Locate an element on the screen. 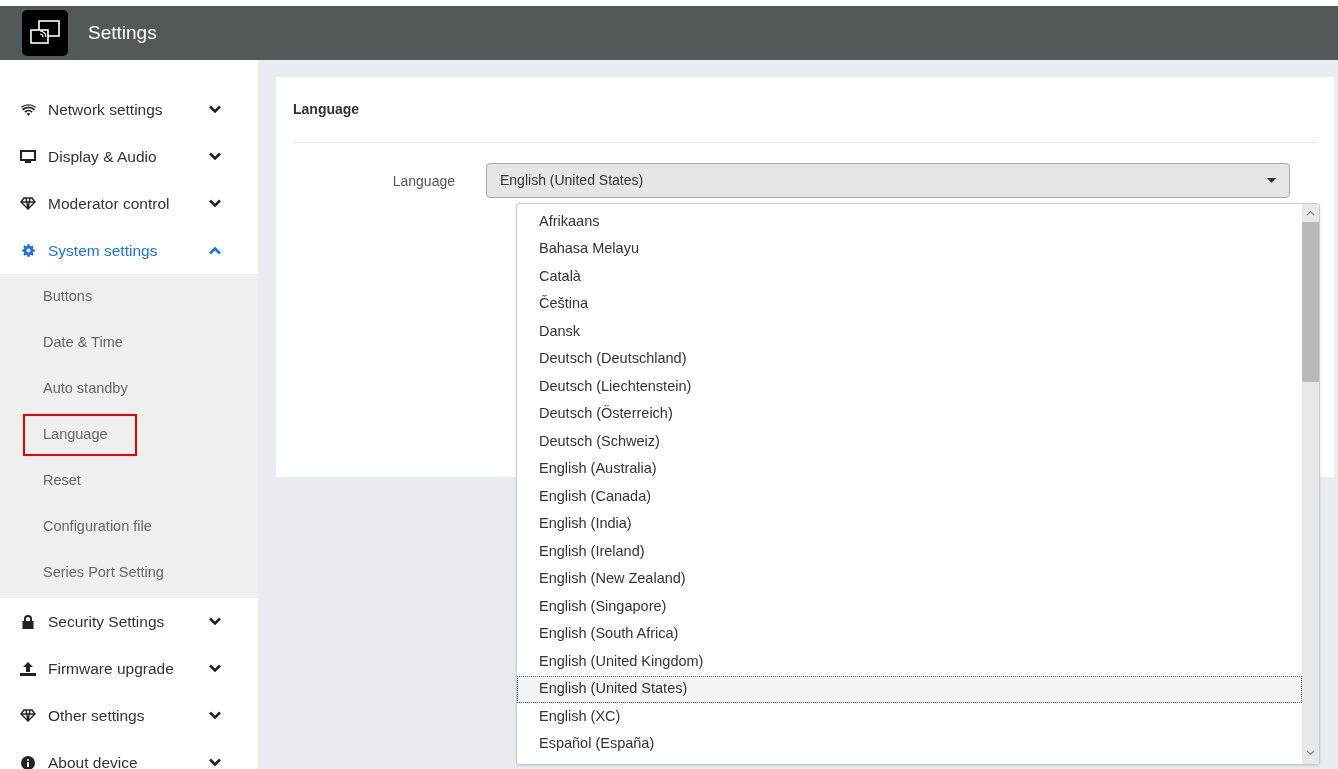 The height and width of the screenshot is (769, 1338). app-title: Settings is located at coordinates (122, 32).